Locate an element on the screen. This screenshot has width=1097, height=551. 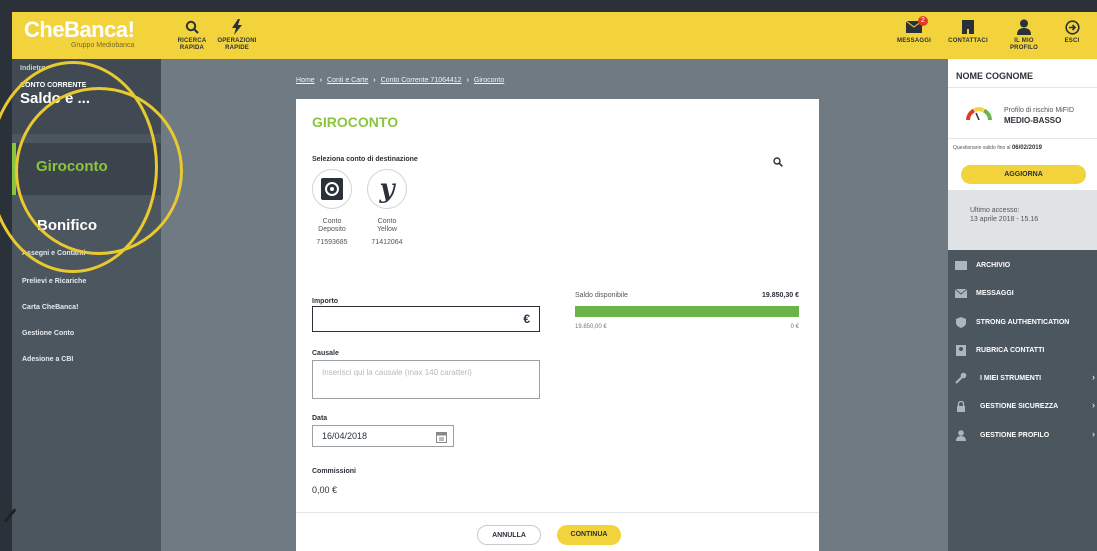
shield-icon is located at coordinates (961, 322).